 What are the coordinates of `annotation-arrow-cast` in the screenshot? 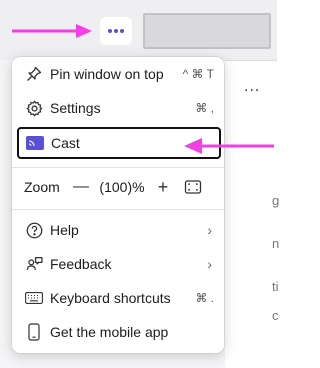 It's located at (229, 146).